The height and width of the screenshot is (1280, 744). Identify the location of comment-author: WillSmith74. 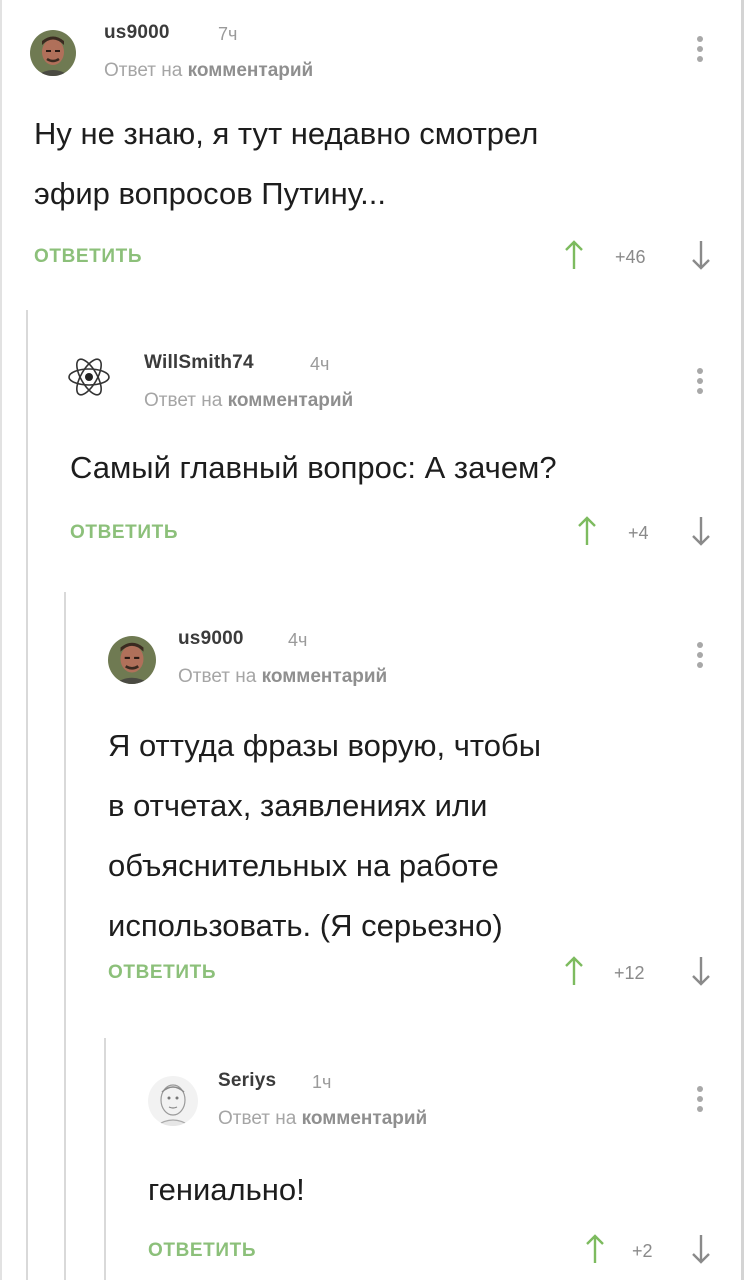
(199, 363).